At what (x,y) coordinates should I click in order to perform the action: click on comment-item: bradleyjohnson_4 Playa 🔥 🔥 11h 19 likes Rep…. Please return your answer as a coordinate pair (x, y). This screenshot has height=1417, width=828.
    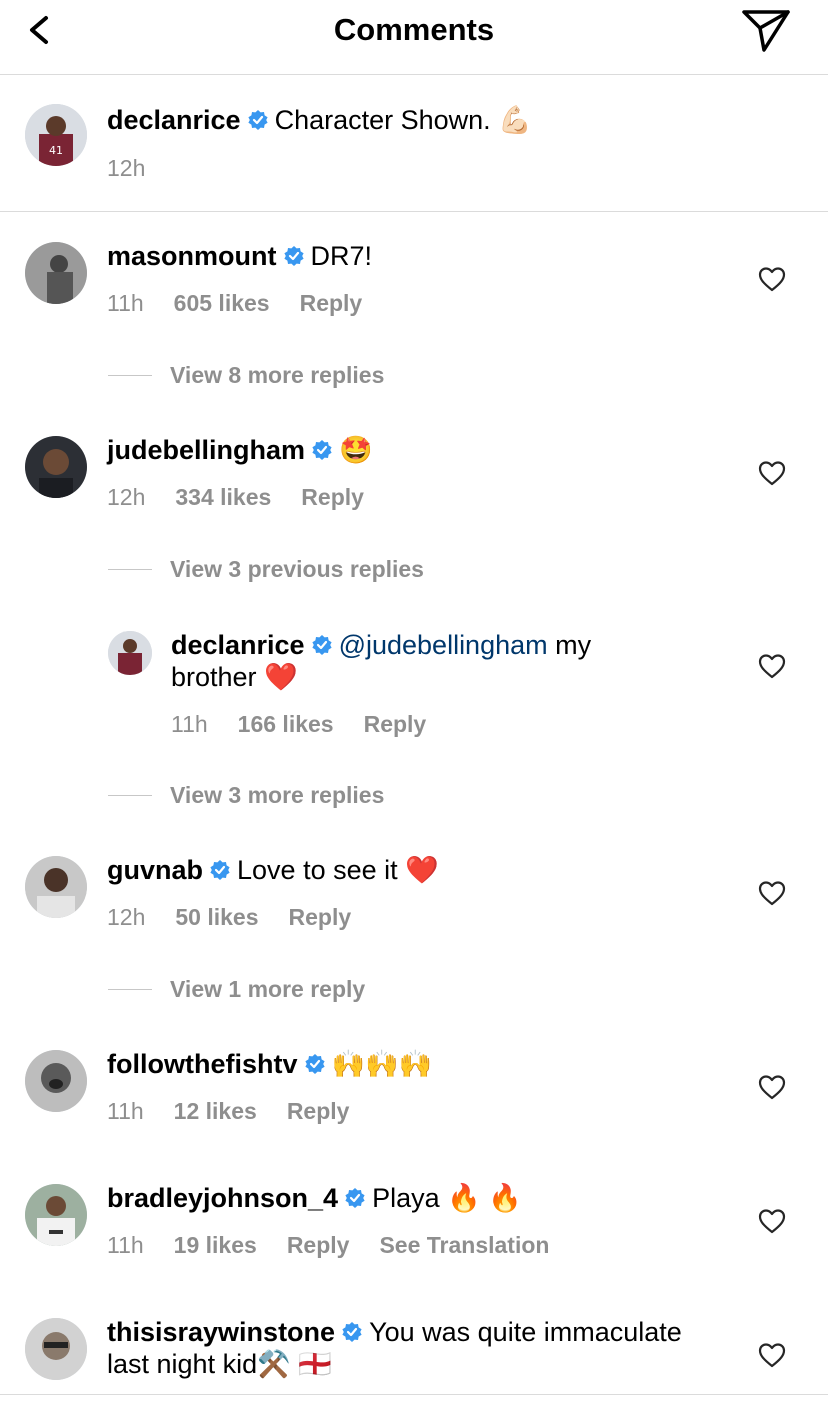
    Looking at the image, I should click on (414, 1219).